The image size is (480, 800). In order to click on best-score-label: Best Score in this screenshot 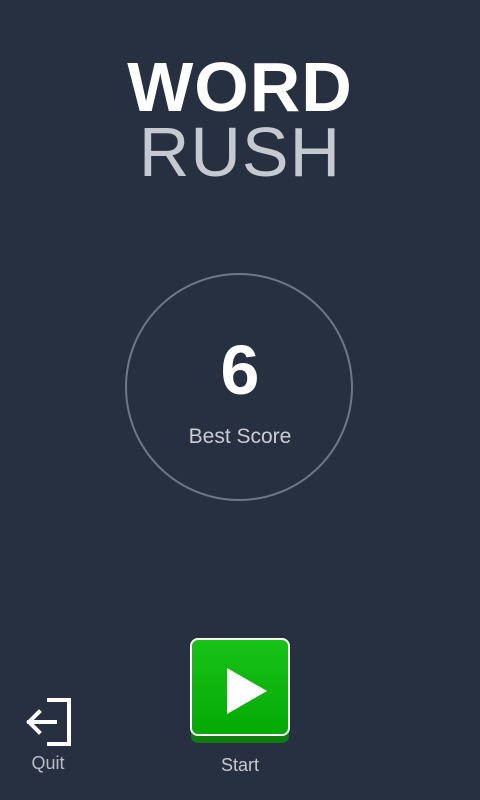, I will do `click(240, 436)`.